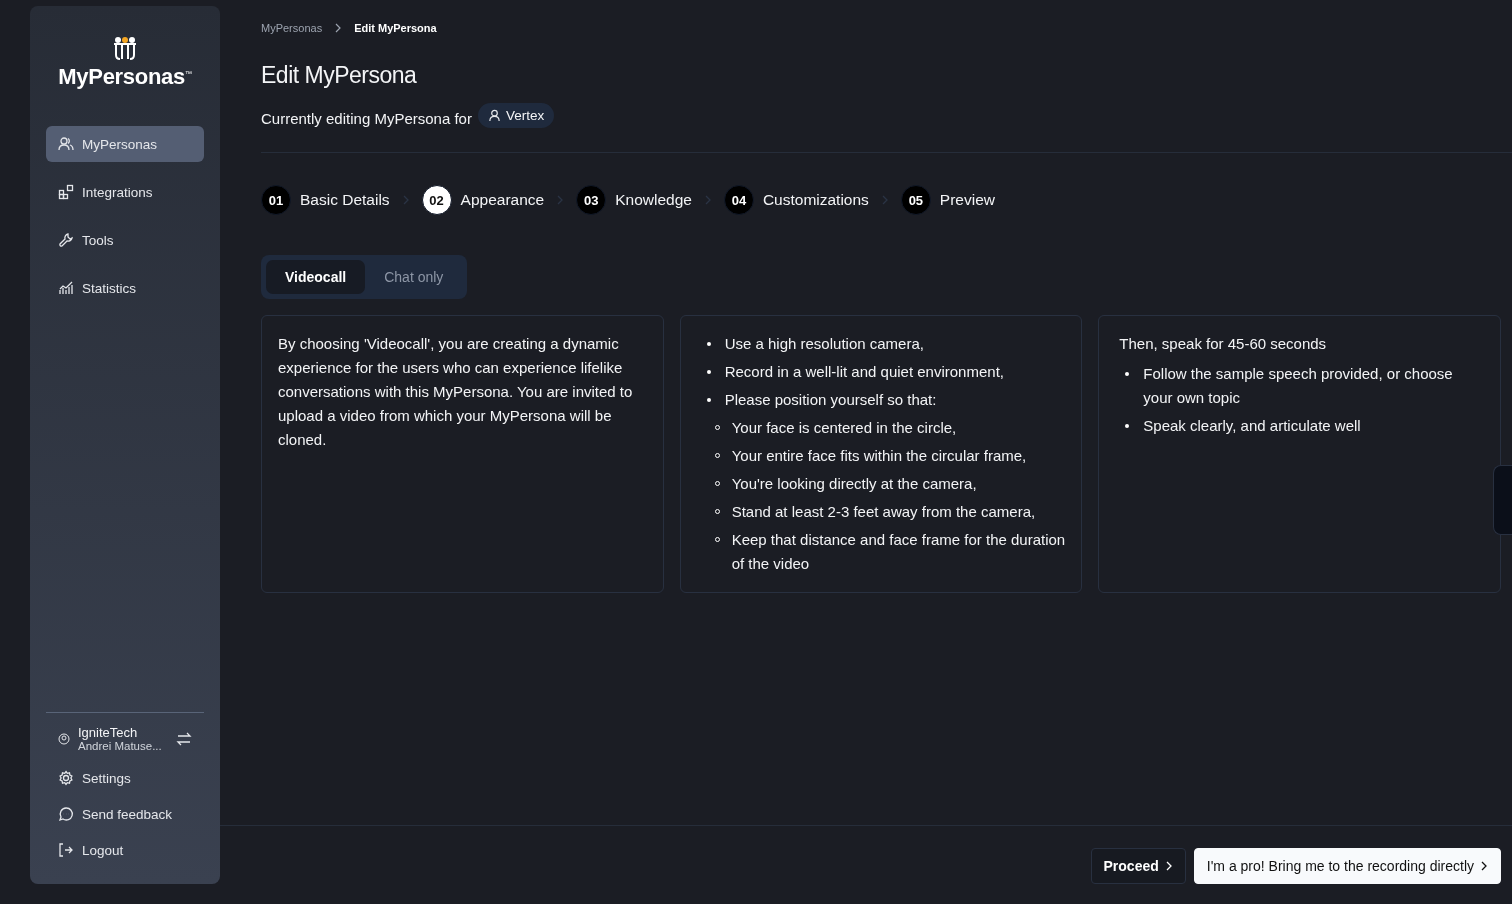 The image size is (1512, 904). What do you see at coordinates (1138, 866) in the screenshot?
I see `proceed-button: Proceed` at bounding box center [1138, 866].